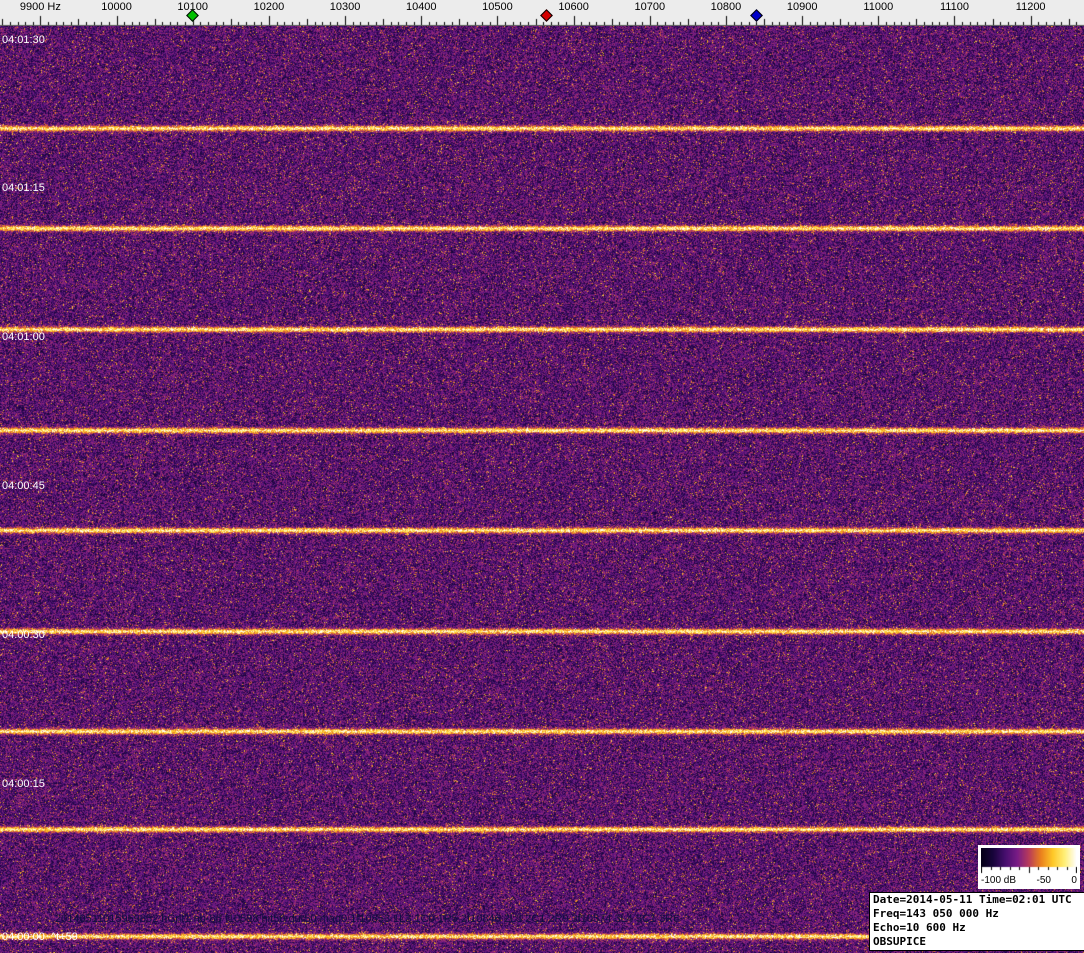 The width and height of the screenshot is (1084, 953). Describe the element at coordinates (1074, 880) in the screenshot. I see `colorbar-label-max: 0` at that location.